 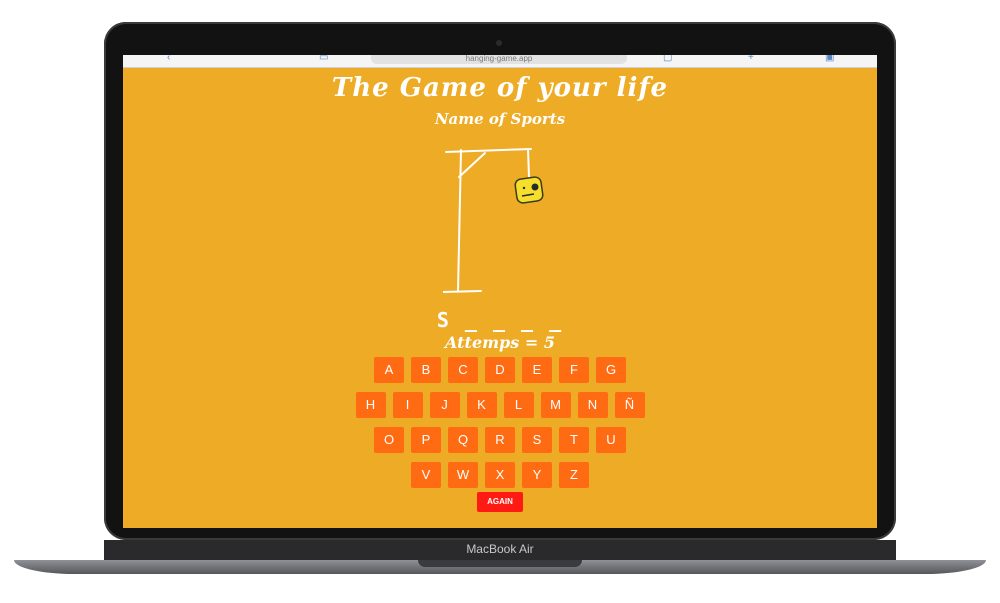 I want to click on gallows-drawing, so click(x=493, y=220).